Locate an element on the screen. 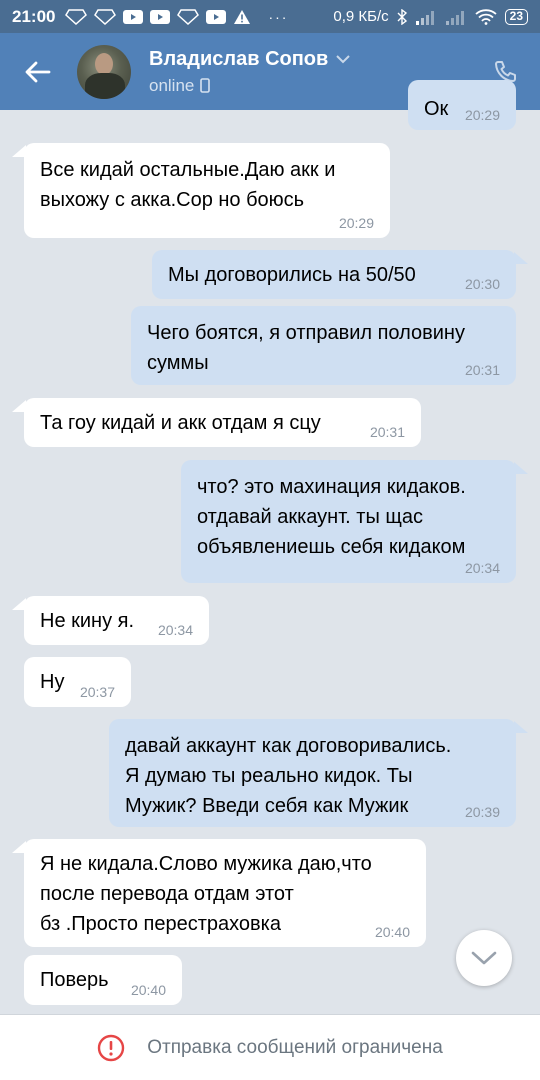  message-incoming: Поверь 20:40 is located at coordinates (103, 980).